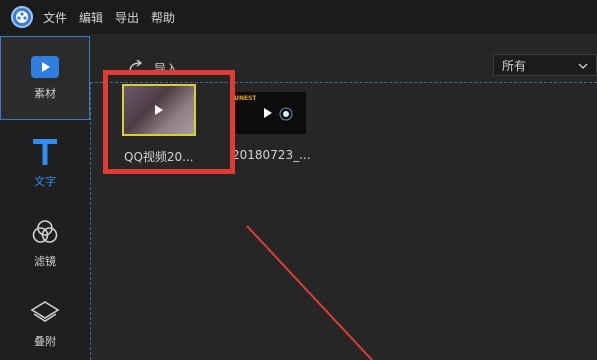 This screenshot has width=597, height=360. What do you see at coordinates (583, 65) in the screenshot?
I see `chevron-down-icon` at bounding box center [583, 65].